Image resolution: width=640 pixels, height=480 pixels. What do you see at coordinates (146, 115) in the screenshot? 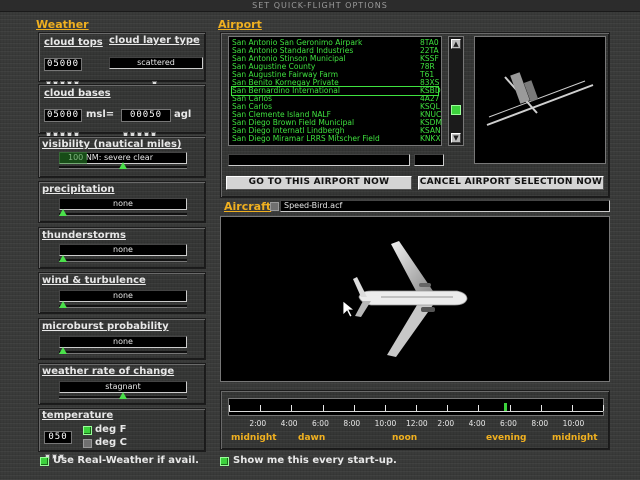
I see `cloud-bases-agl-value: 00050` at bounding box center [146, 115].